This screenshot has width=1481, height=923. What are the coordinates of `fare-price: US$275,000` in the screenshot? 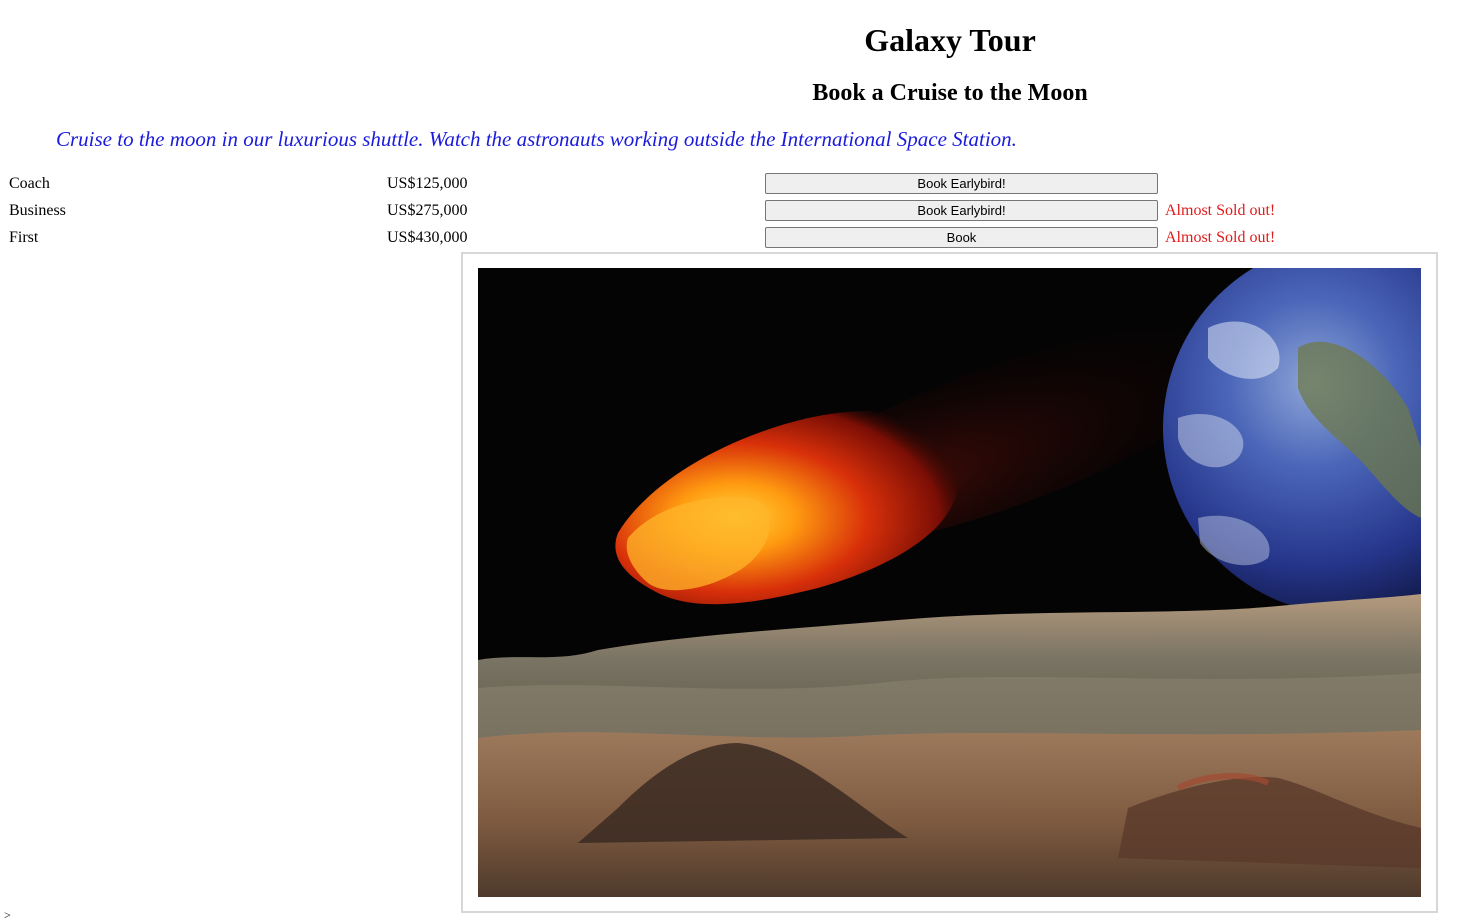 It's located at (427, 210).